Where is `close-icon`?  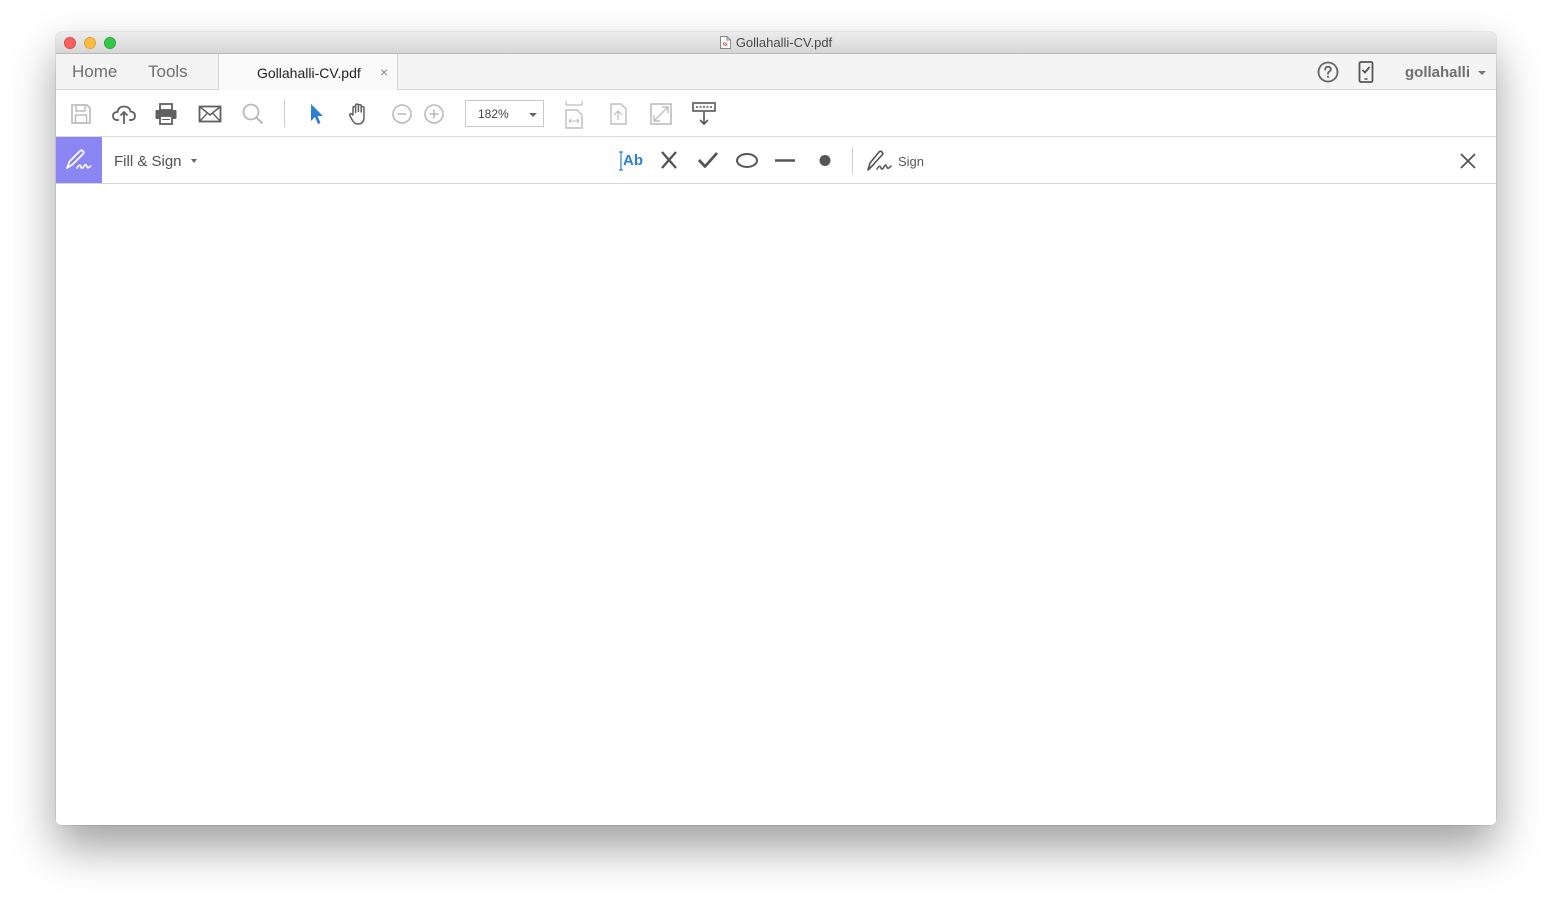
close-icon is located at coordinates (1468, 161).